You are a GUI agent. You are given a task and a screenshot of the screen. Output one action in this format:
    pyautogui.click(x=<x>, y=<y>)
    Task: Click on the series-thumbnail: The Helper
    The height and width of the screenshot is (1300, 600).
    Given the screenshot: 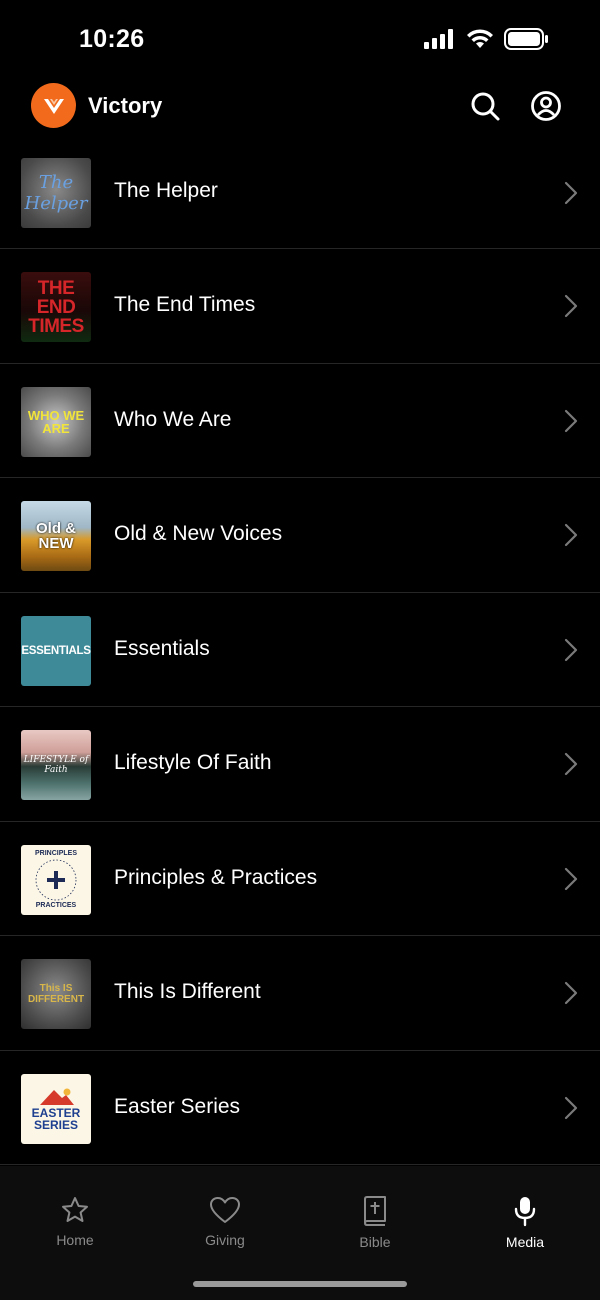 What is the action you would take?
    pyautogui.click(x=56, y=193)
    